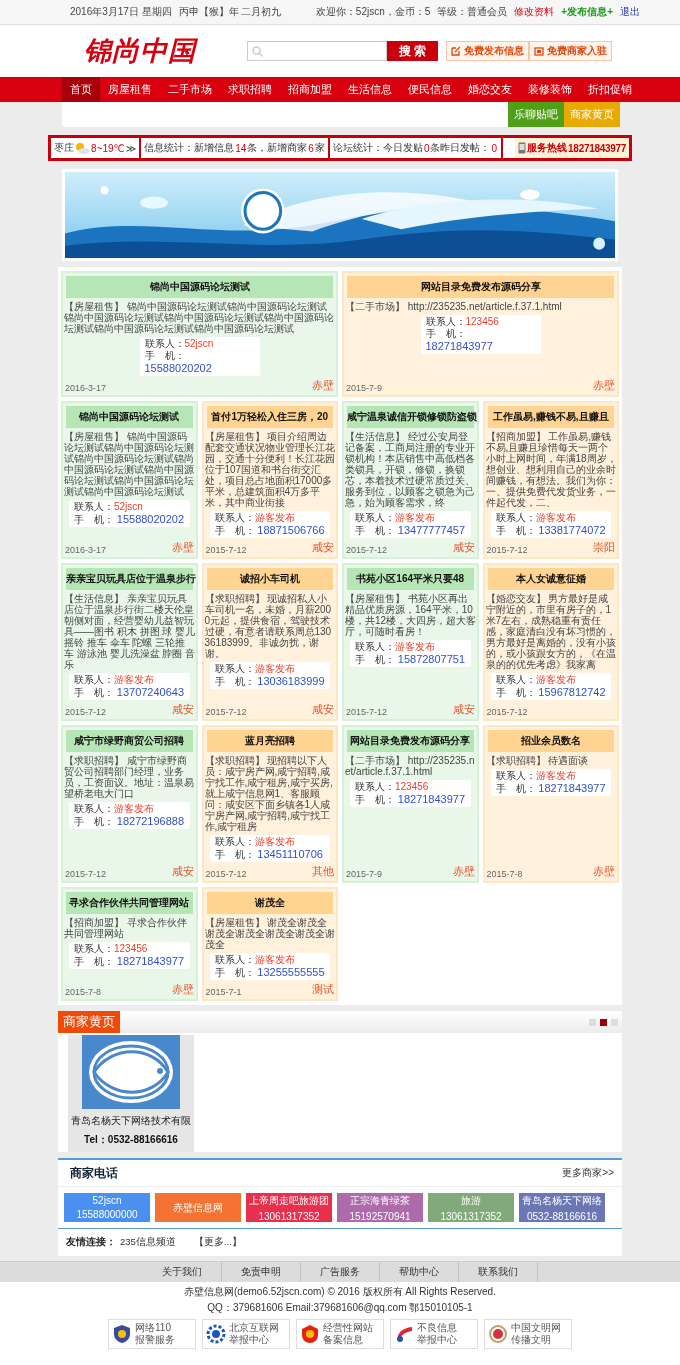 The width and height of the screenshot is (680, 1365). Describe the element at coordinates (131, 1121) in the screenshot. I see `company-name: 青岛名杨天下网络技术有限` at that location.